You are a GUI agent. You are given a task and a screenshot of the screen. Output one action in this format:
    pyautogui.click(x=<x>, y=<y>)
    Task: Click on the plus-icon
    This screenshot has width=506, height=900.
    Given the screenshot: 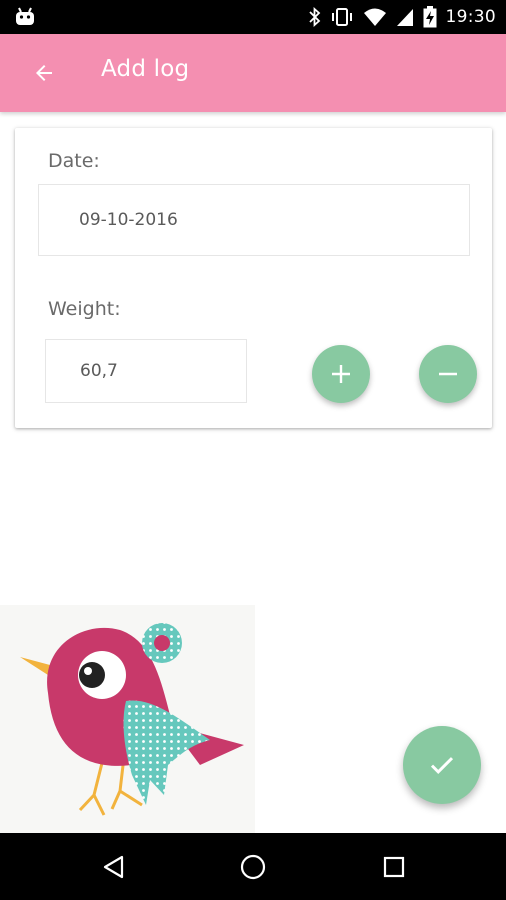 What is the action you would take?
    pyautogui.click(x=341, y=374)
    